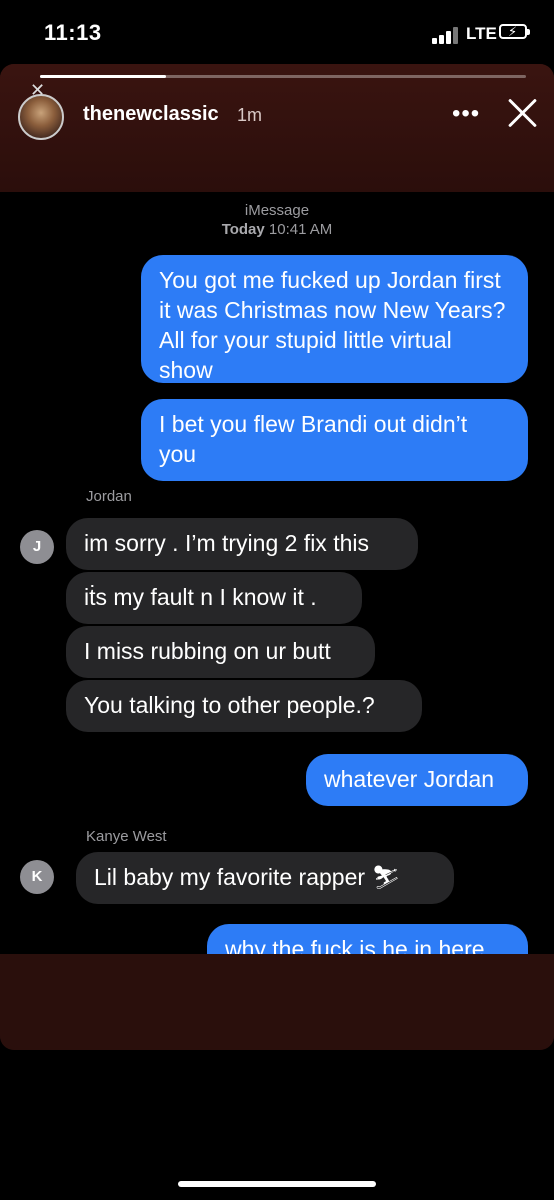  I want to click on story-footer-area, so click(277, 1002).